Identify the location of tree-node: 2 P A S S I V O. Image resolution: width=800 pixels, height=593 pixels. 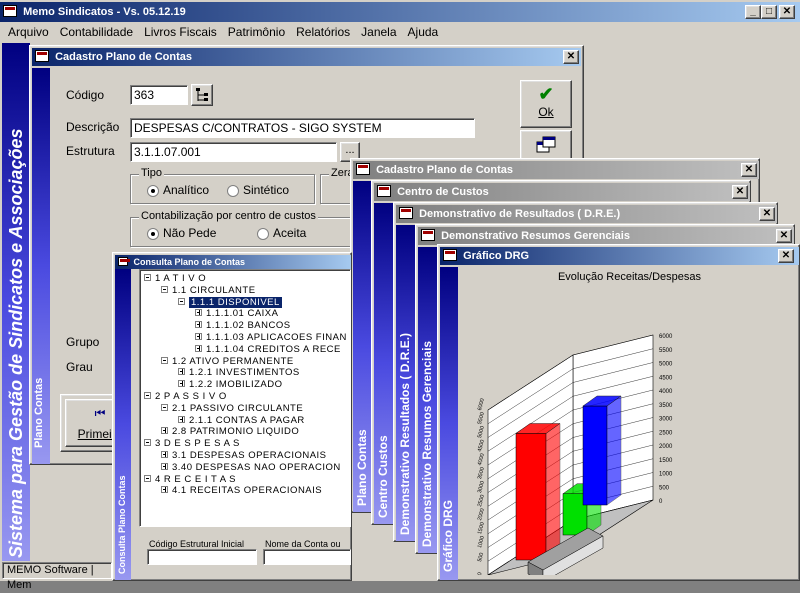
(247, 397).